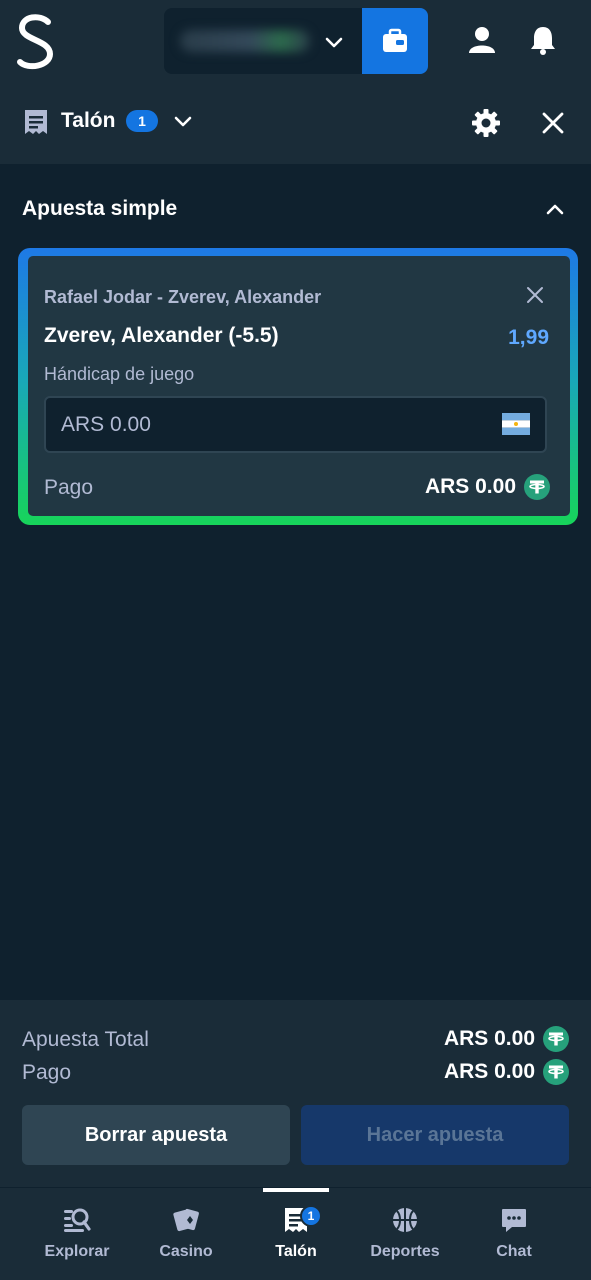 This screenshot has height=1280, width=591. What do you see at coordinates (36, 41) in the screenshot?
I see `stake-logo-icon` at bounding box center [36, 41].